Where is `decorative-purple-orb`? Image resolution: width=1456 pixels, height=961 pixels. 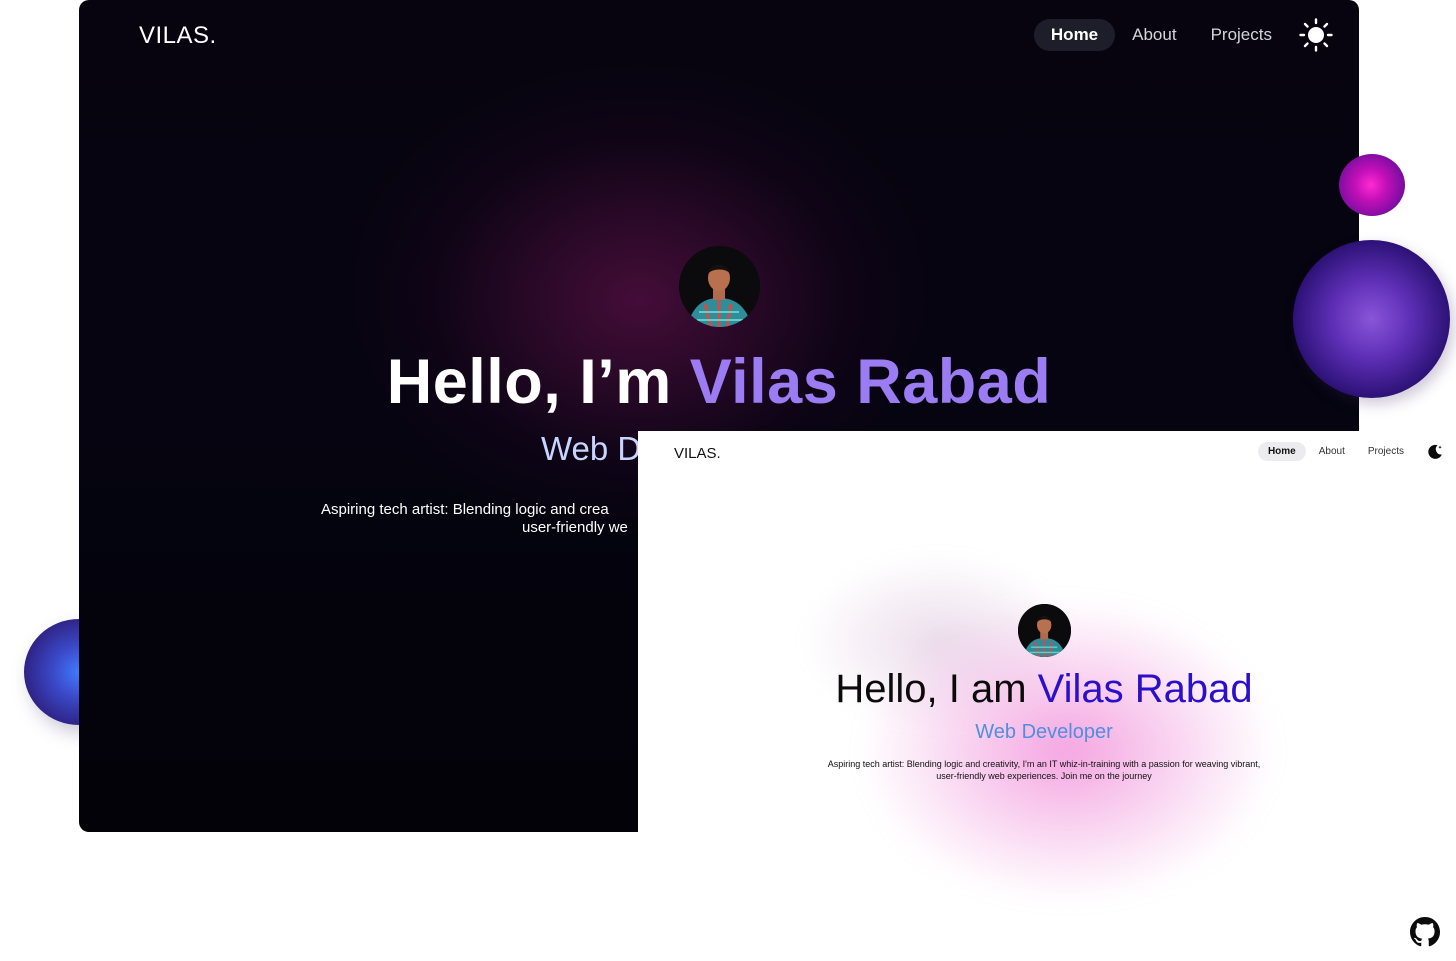 decorative-purple-orb is located at coordinates (1371, 319).